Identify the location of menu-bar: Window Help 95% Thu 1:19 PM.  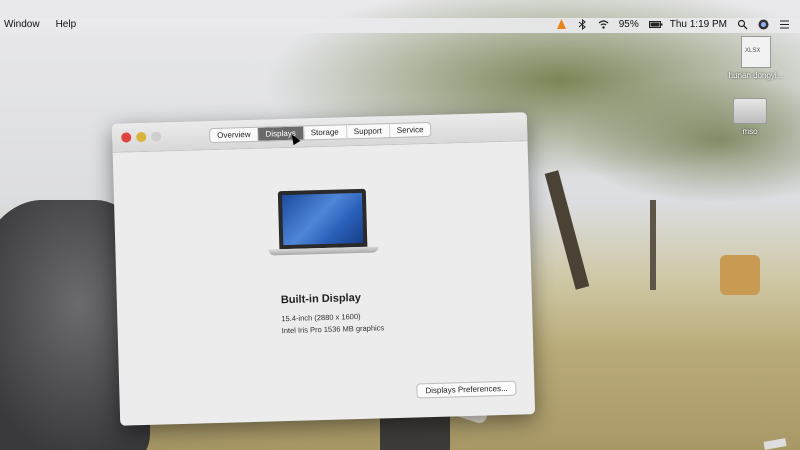
(400, 25).